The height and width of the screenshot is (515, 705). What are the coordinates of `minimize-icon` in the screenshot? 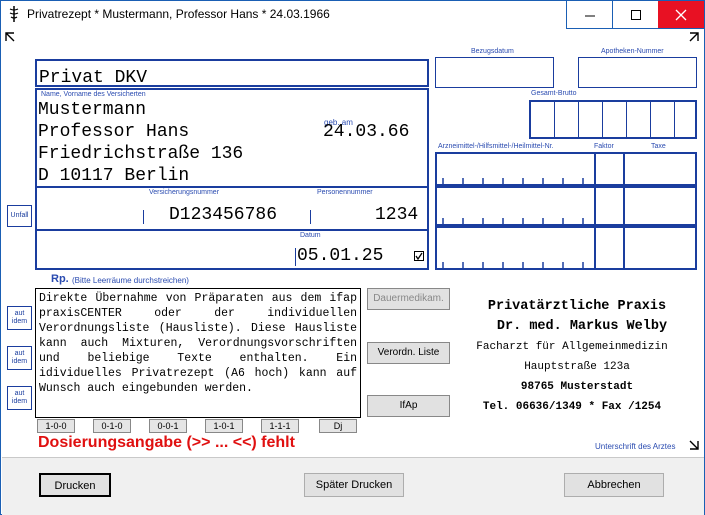 It's located at (589, 16).